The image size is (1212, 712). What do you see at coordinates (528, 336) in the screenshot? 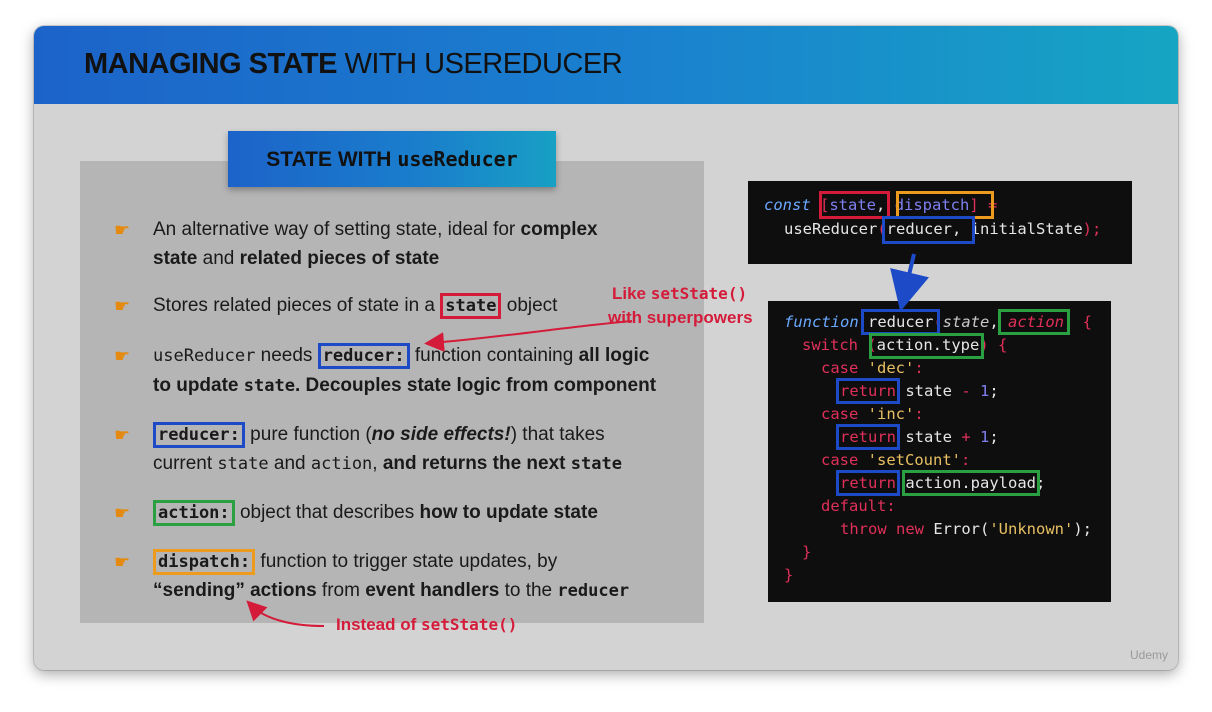
I see `arrow-like-setstate` at bounding box center [528, 336].